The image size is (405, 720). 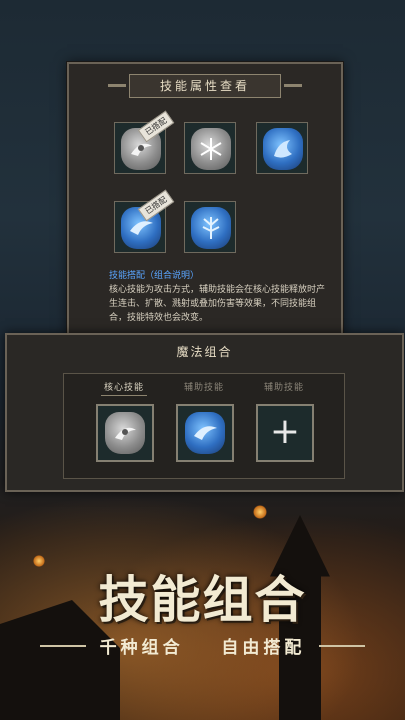 I want to click on tree-icon, so click(x=211, y=228).